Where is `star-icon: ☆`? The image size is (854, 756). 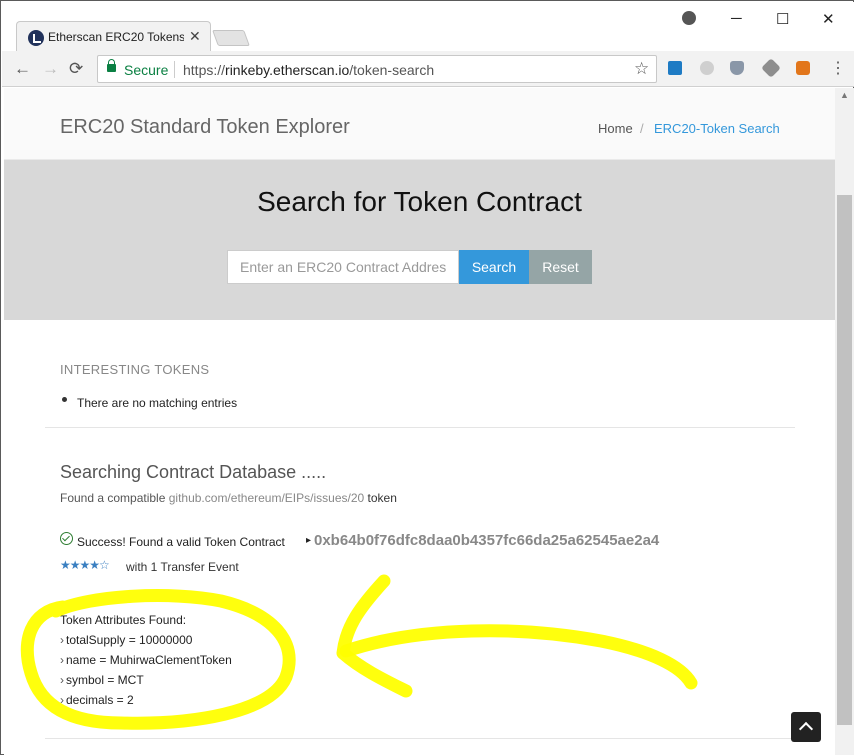 star-icon: ☆ is located at coordinates (641, 69).